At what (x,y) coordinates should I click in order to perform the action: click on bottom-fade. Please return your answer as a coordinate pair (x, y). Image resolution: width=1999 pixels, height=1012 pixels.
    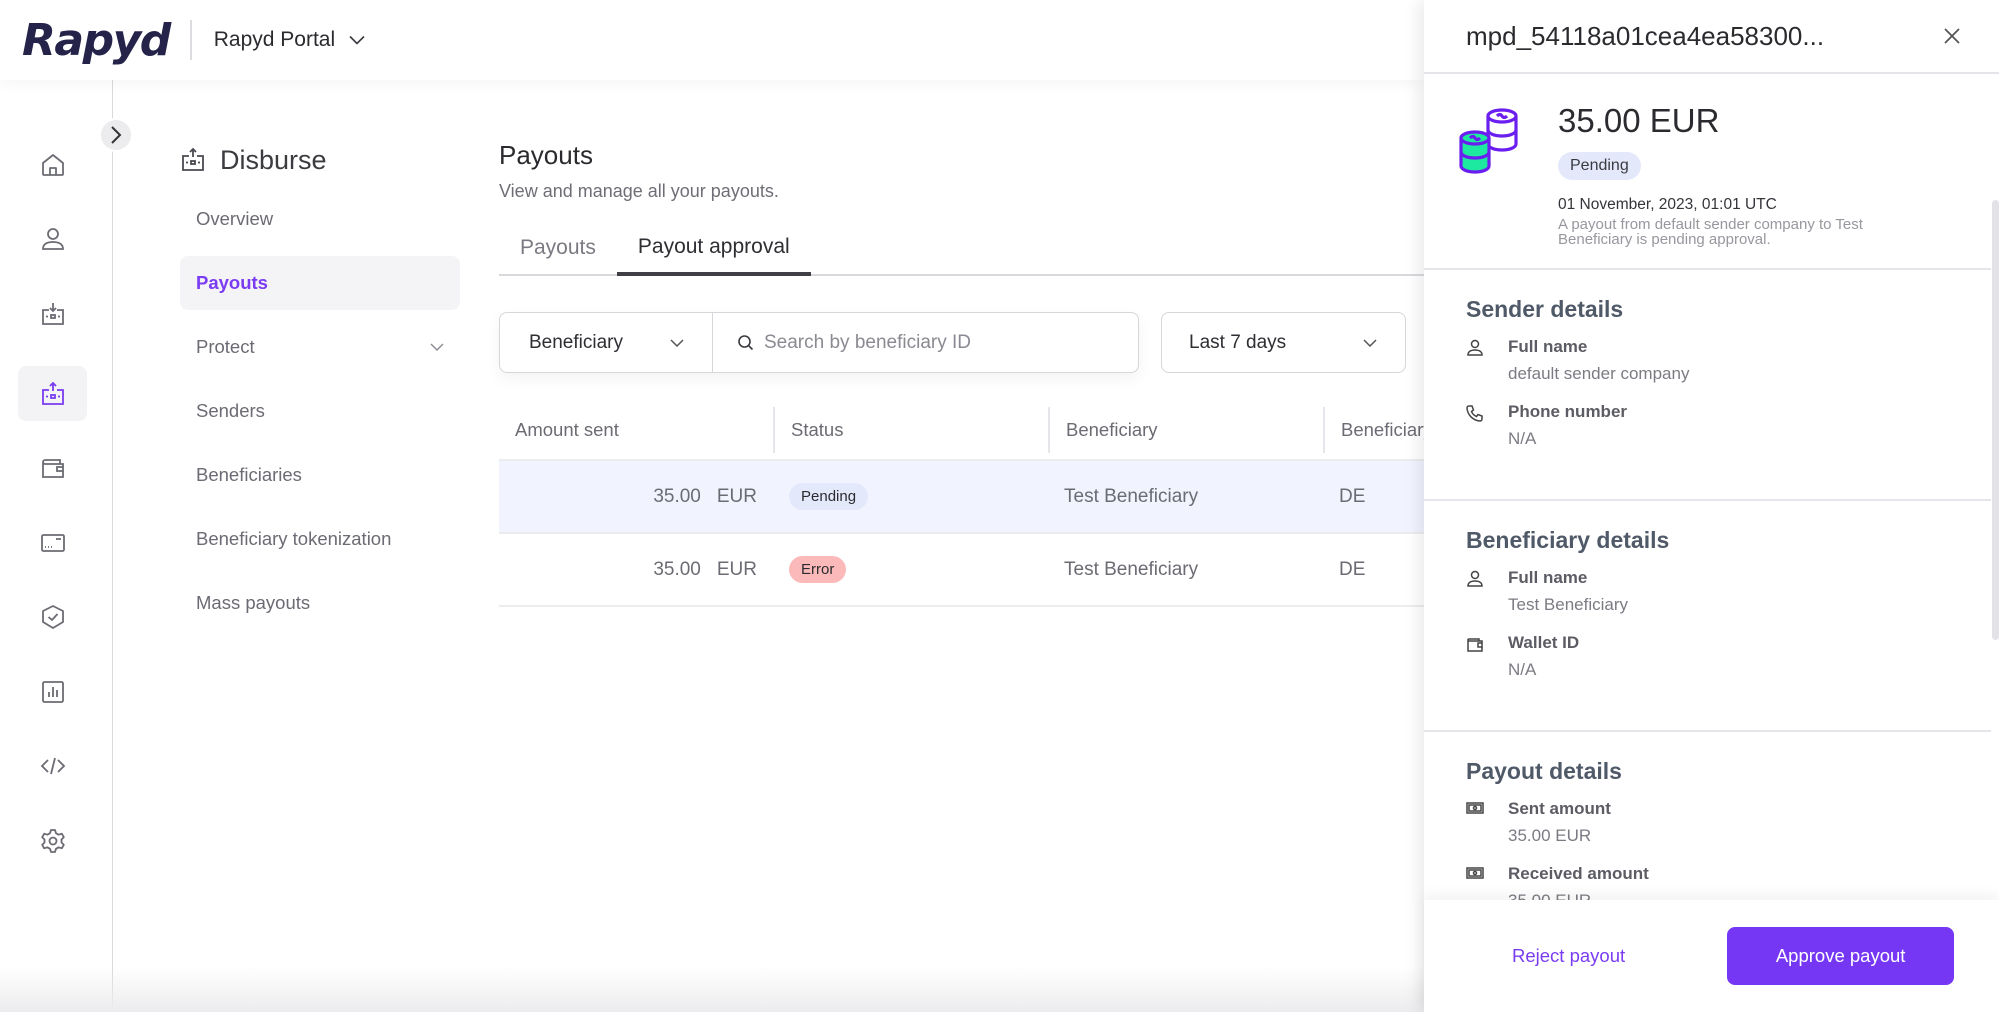
    Looking at the image, I should click on (712, 989).